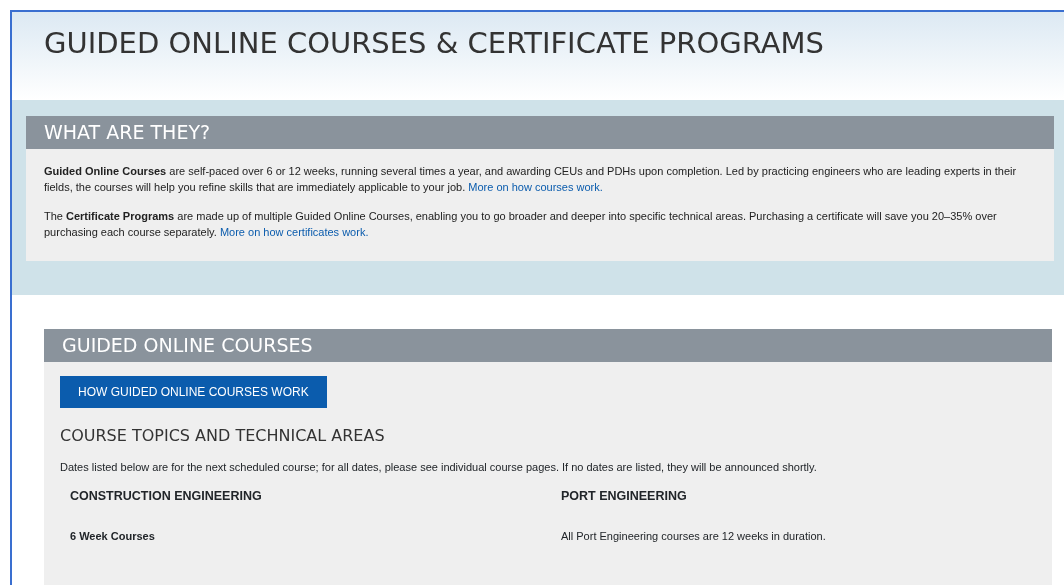 The height and width of the screenshot is (585, 1064). Describe the element at coordinates (535, 187) in the screenshot. I see `more-link: More on how courses work.` at that location.